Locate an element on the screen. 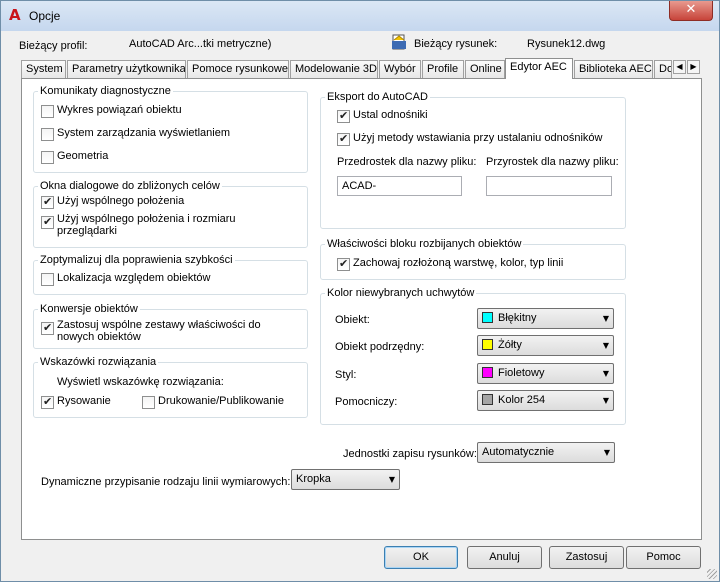  block-properties-title: Właściwości bloku rozbijanych obiektów is located at coordinates (424, 244).